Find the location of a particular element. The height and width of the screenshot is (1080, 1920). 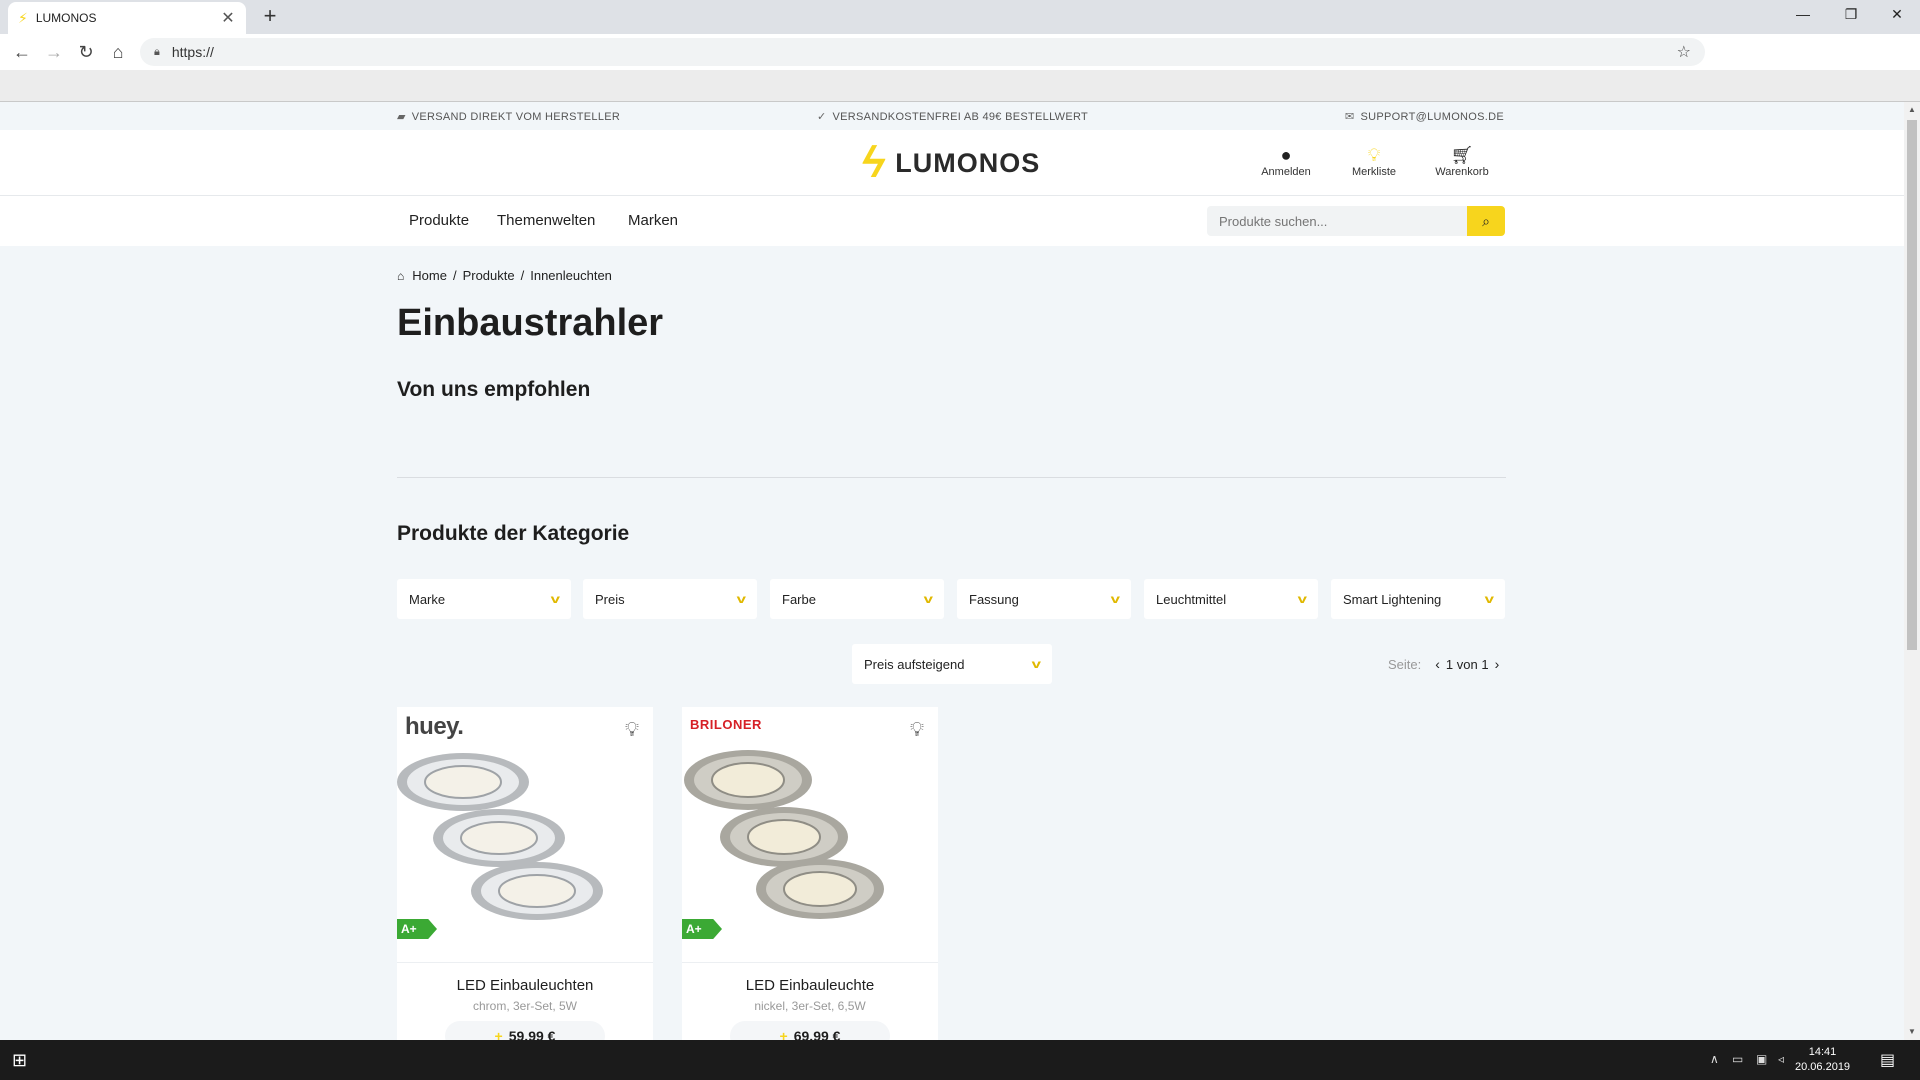

lightbulb-icon: 💡︎ is located at coordinates (1374, 155).